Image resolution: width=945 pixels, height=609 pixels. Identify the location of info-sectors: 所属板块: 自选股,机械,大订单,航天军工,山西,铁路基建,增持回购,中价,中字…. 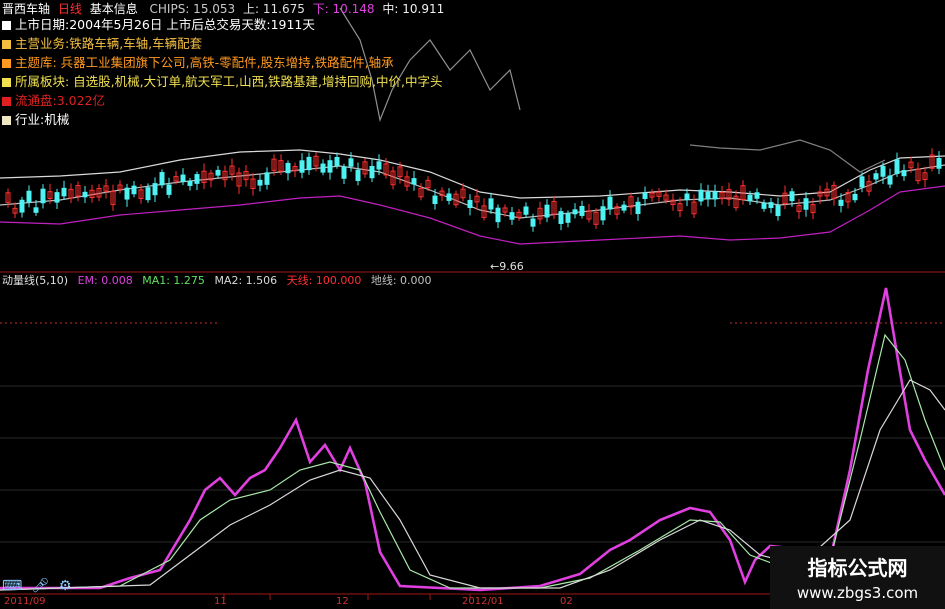
(222, 84).